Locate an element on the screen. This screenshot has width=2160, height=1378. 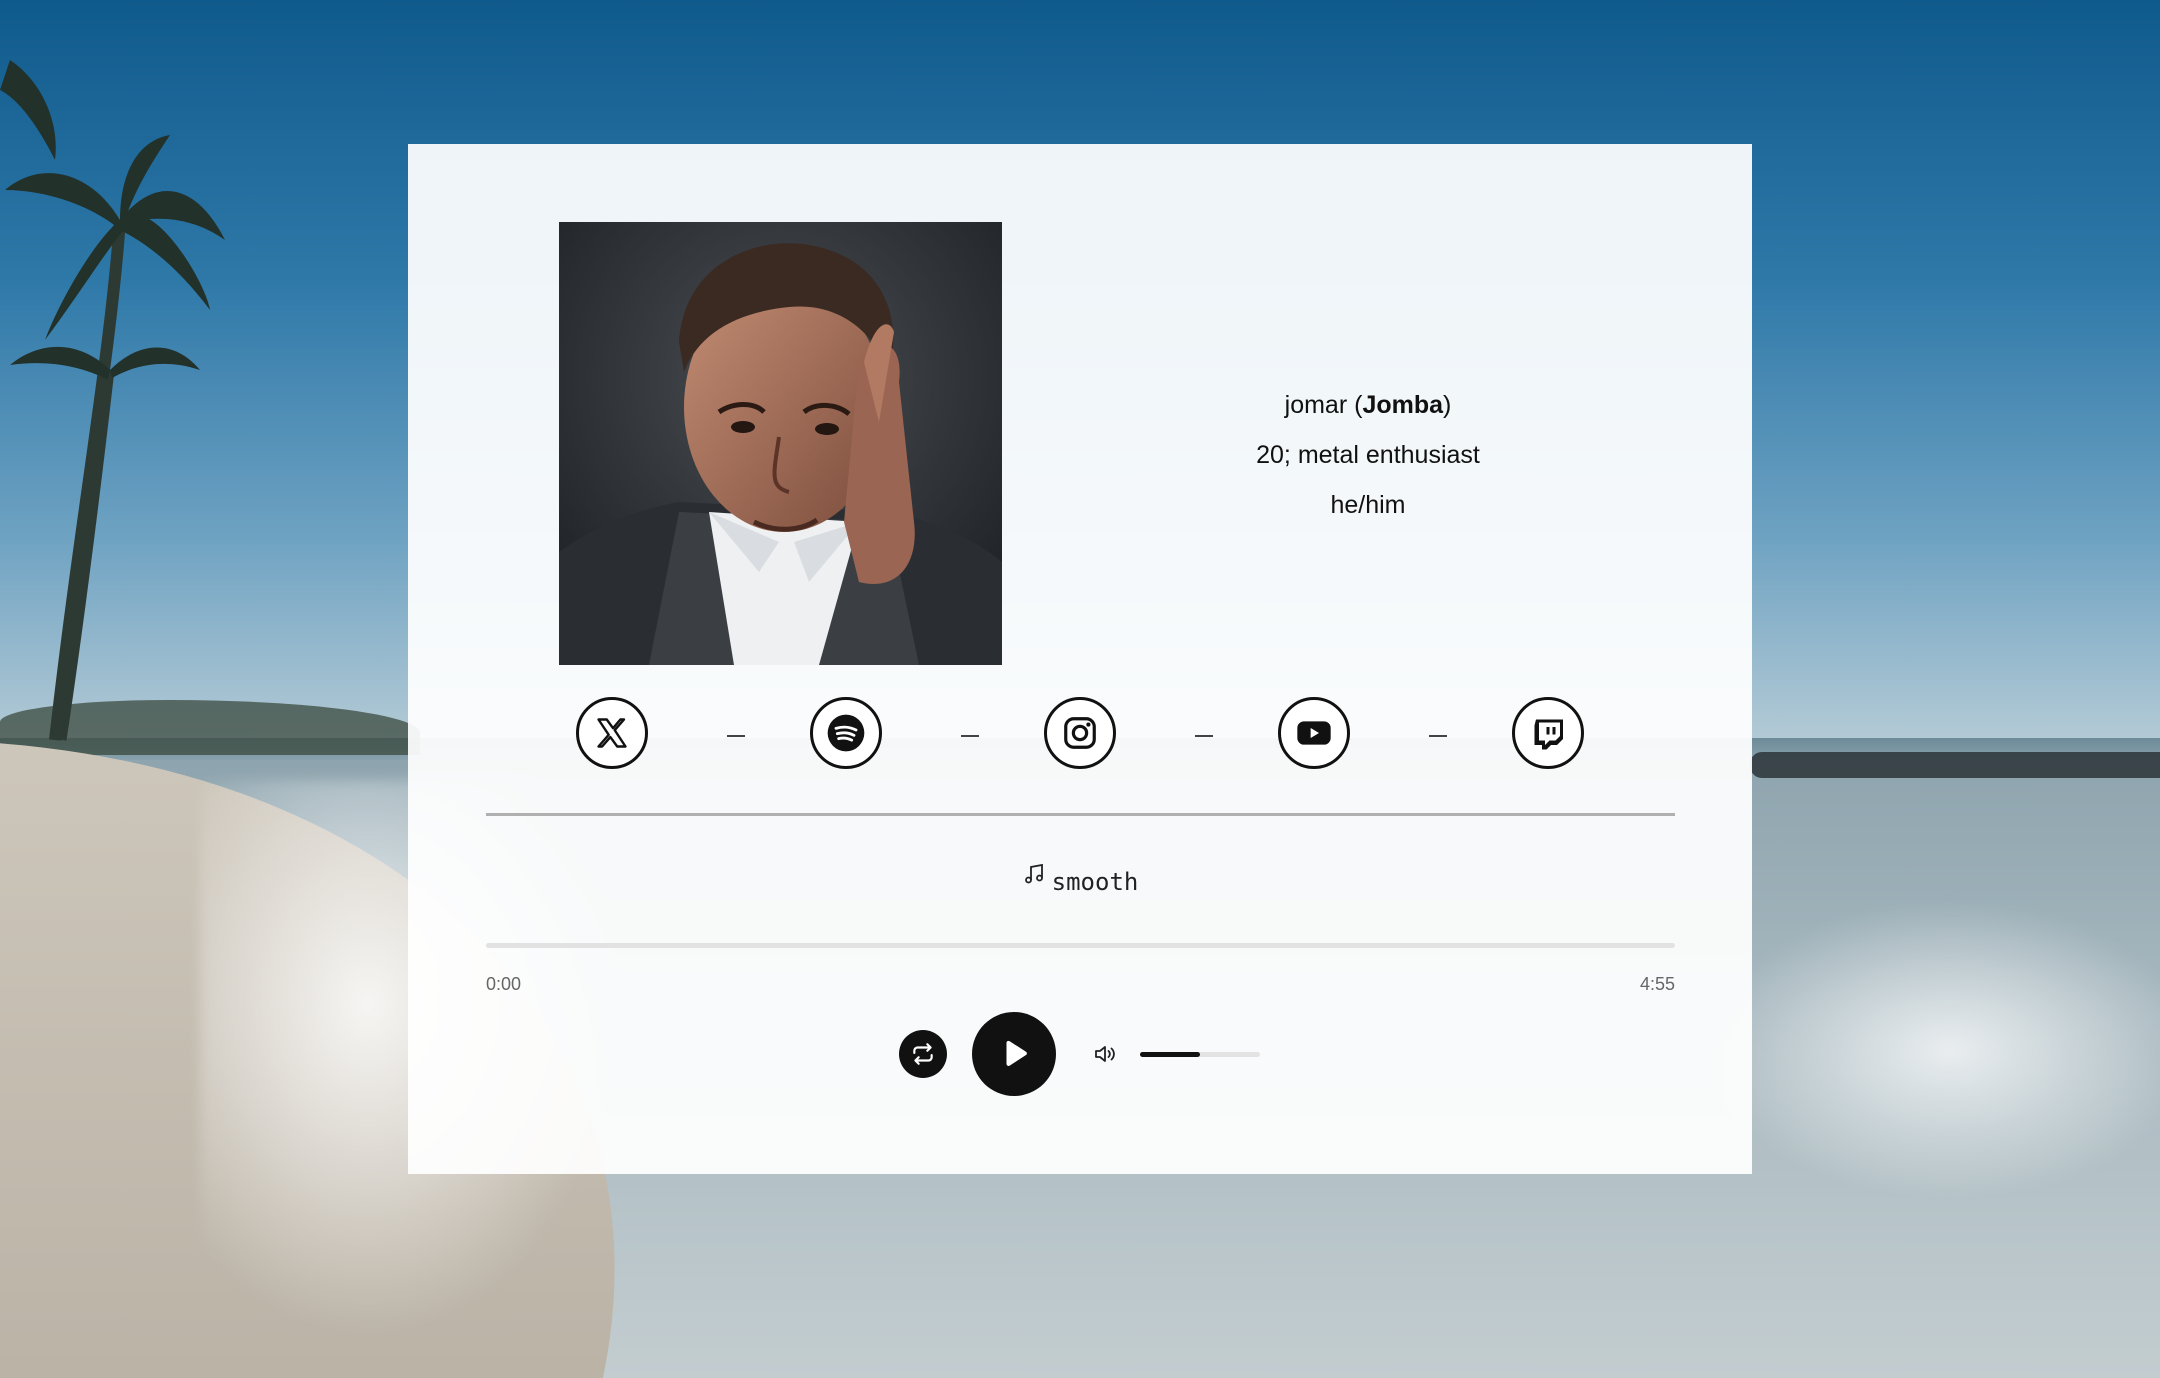
profile-alias: Jomba is located at coordinates (1403, 405).